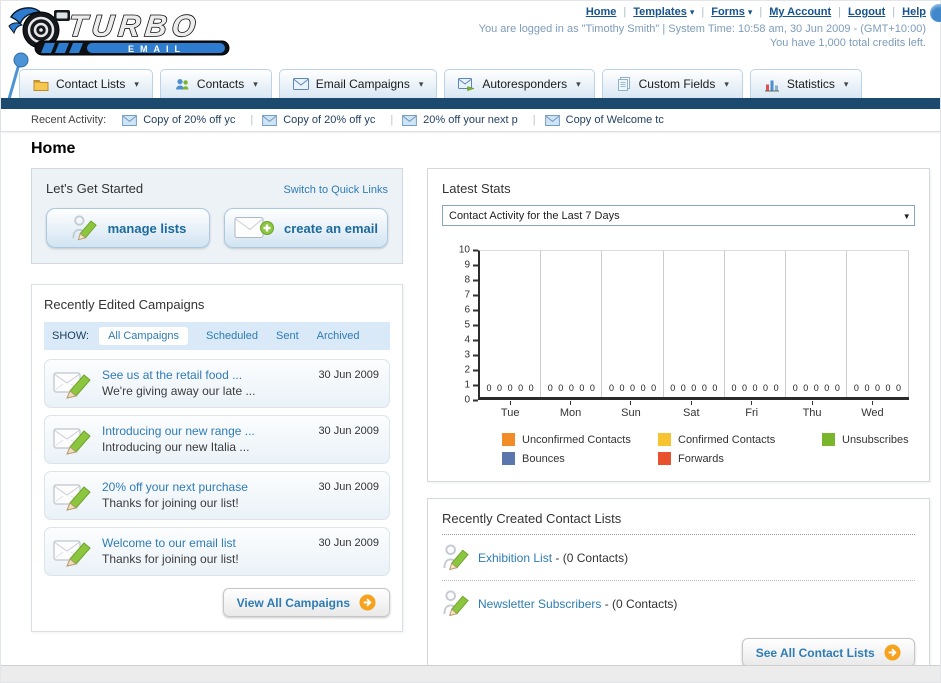  I want to click on header-link-anchor: Templates, so click(660, 12).